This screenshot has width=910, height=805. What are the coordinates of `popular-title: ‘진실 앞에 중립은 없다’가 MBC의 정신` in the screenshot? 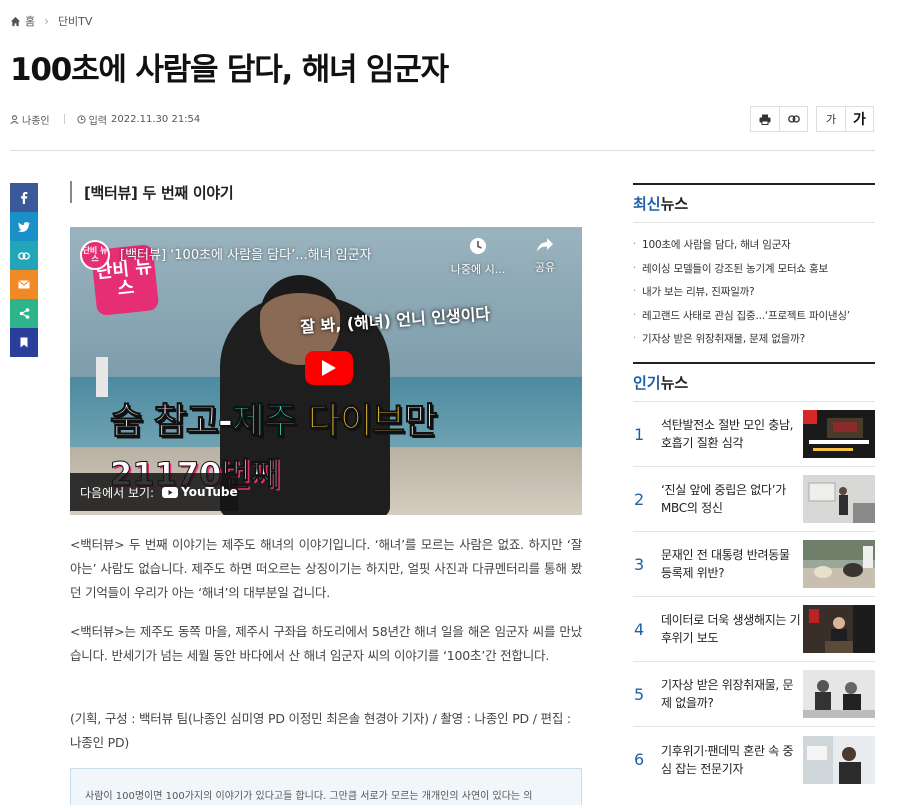 It's located at (723, 499).